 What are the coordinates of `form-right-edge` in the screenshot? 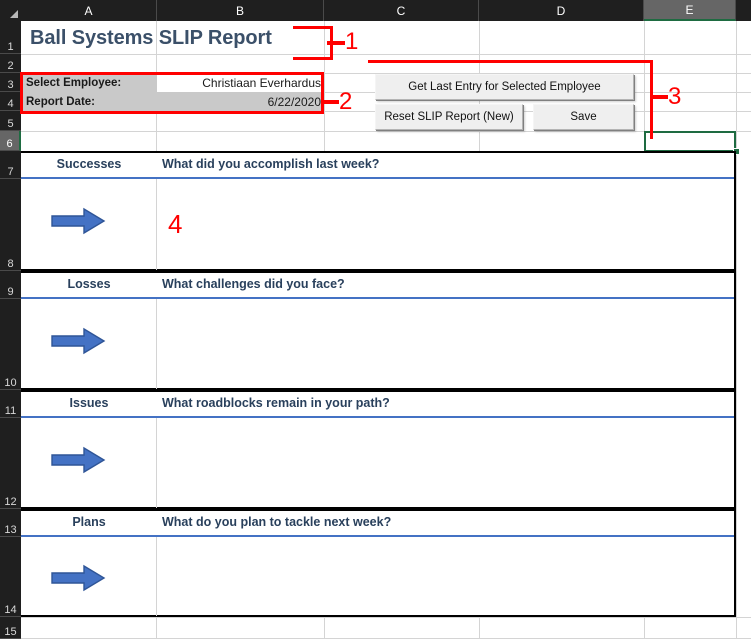 It's located at (735, 384).